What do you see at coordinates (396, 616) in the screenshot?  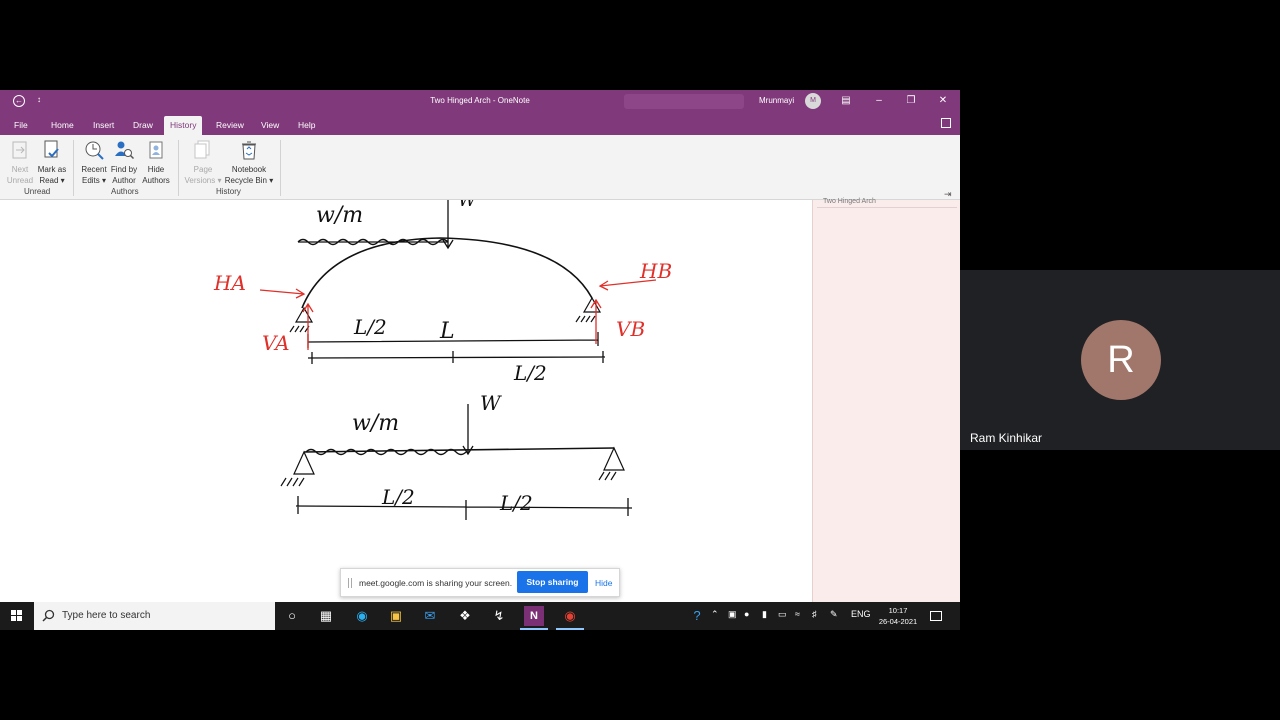 I see `file-explorer-icon: ▣` at bounding box center [396, 616].